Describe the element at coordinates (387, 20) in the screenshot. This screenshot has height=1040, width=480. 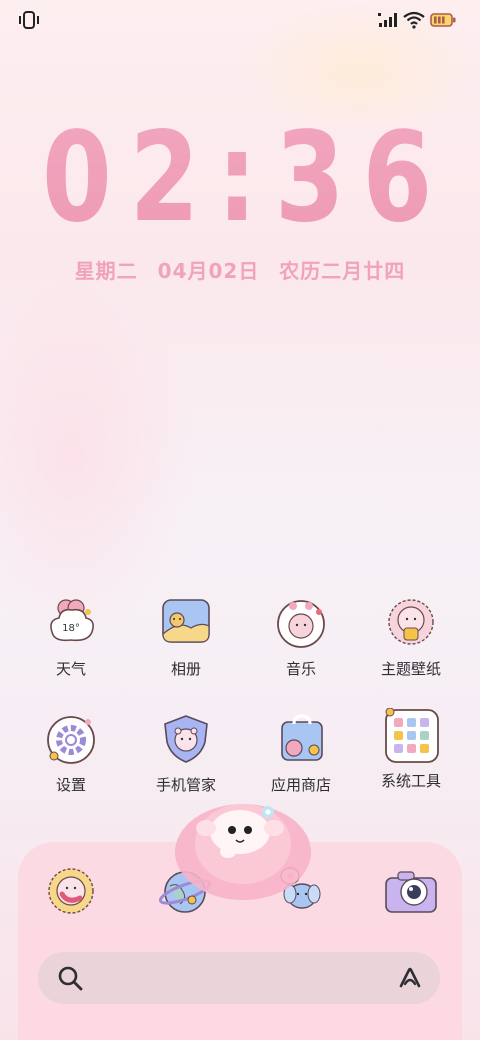
I see `signal-icon` at that location.